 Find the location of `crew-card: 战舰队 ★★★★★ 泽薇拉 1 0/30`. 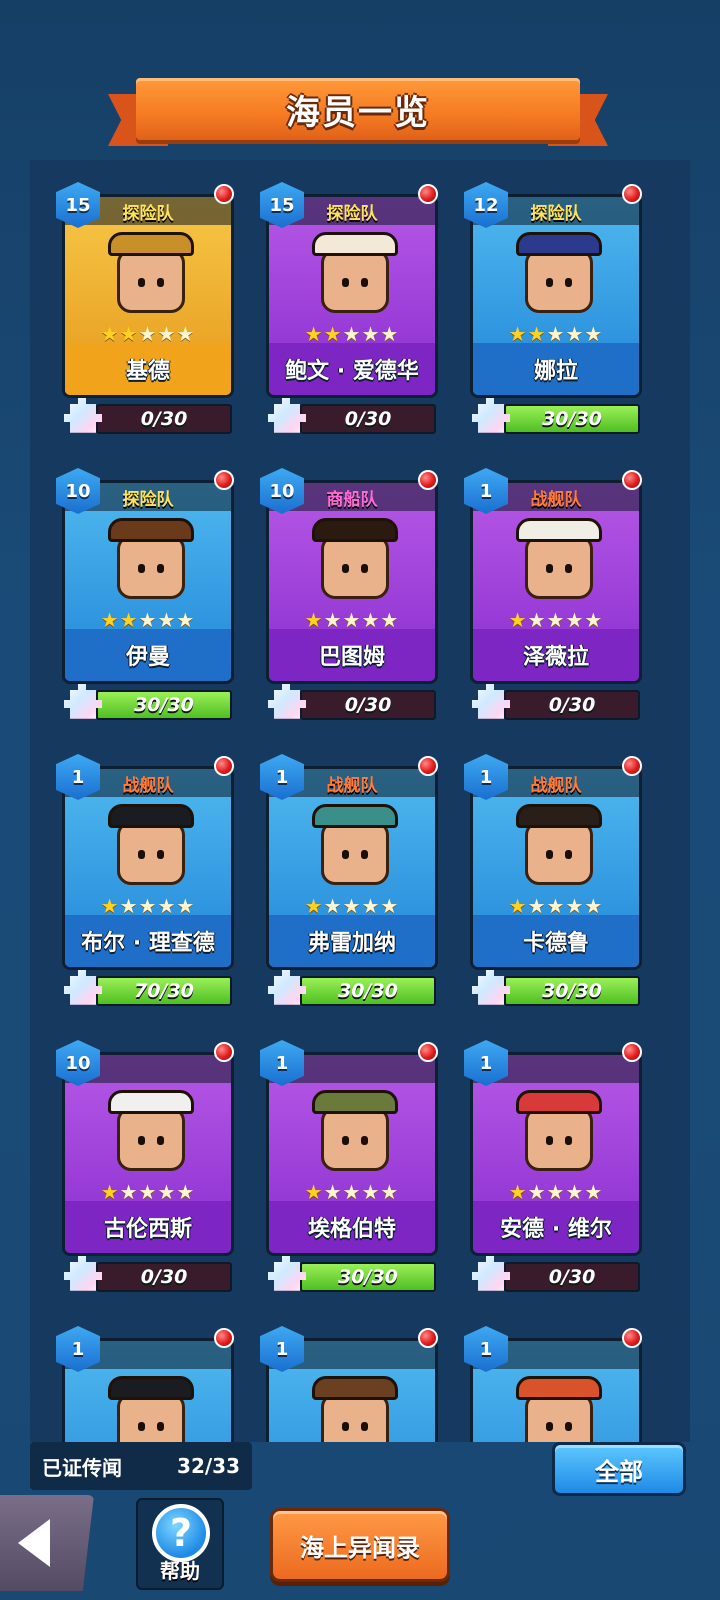

crew-card: 战舰队 ★★★★★ 泽薇拉 1 0/30 is located at coordinates (554, 594).